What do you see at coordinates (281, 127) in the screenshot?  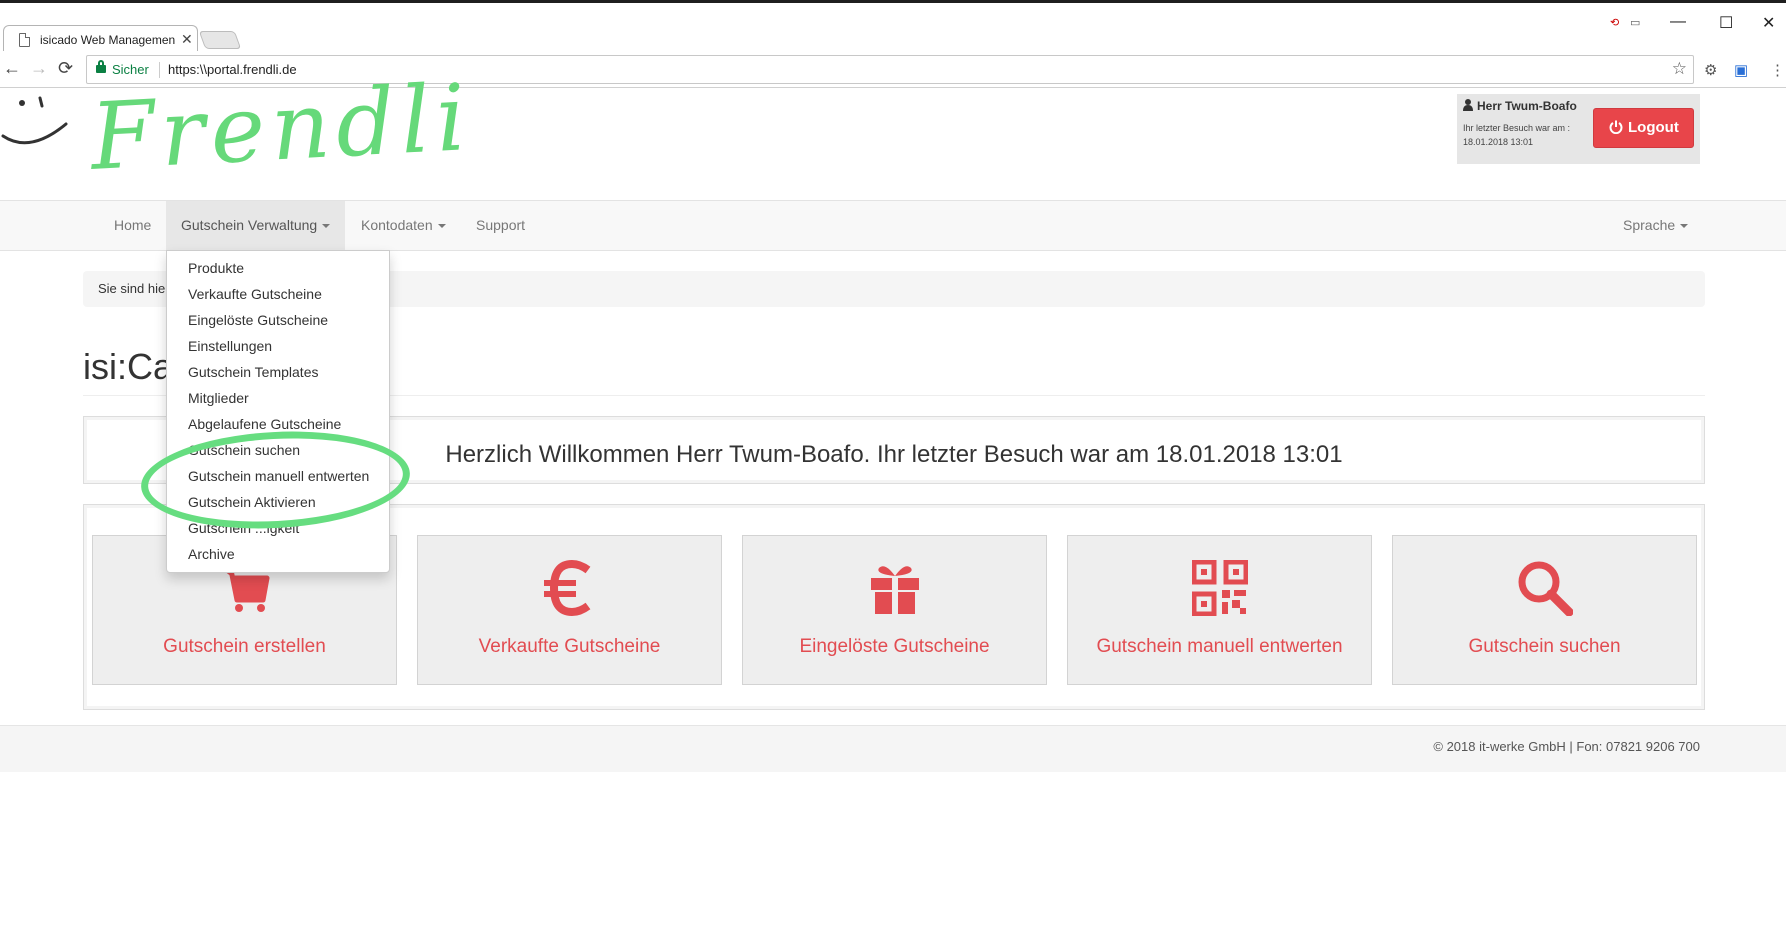 I see `brand-logo-text: Frendli` at bounding box center [281, 127].